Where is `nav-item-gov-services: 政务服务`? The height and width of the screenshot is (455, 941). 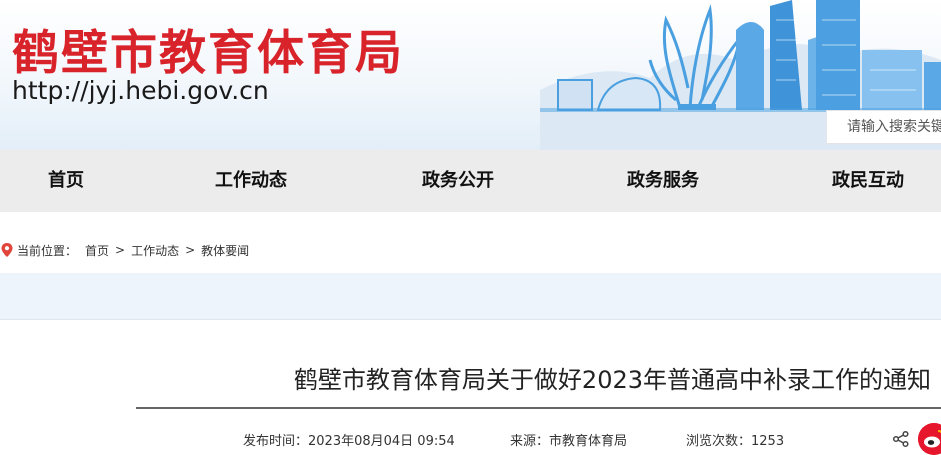 nav-item-gov-services: 政务服务 is located at coordinates (663, 181).